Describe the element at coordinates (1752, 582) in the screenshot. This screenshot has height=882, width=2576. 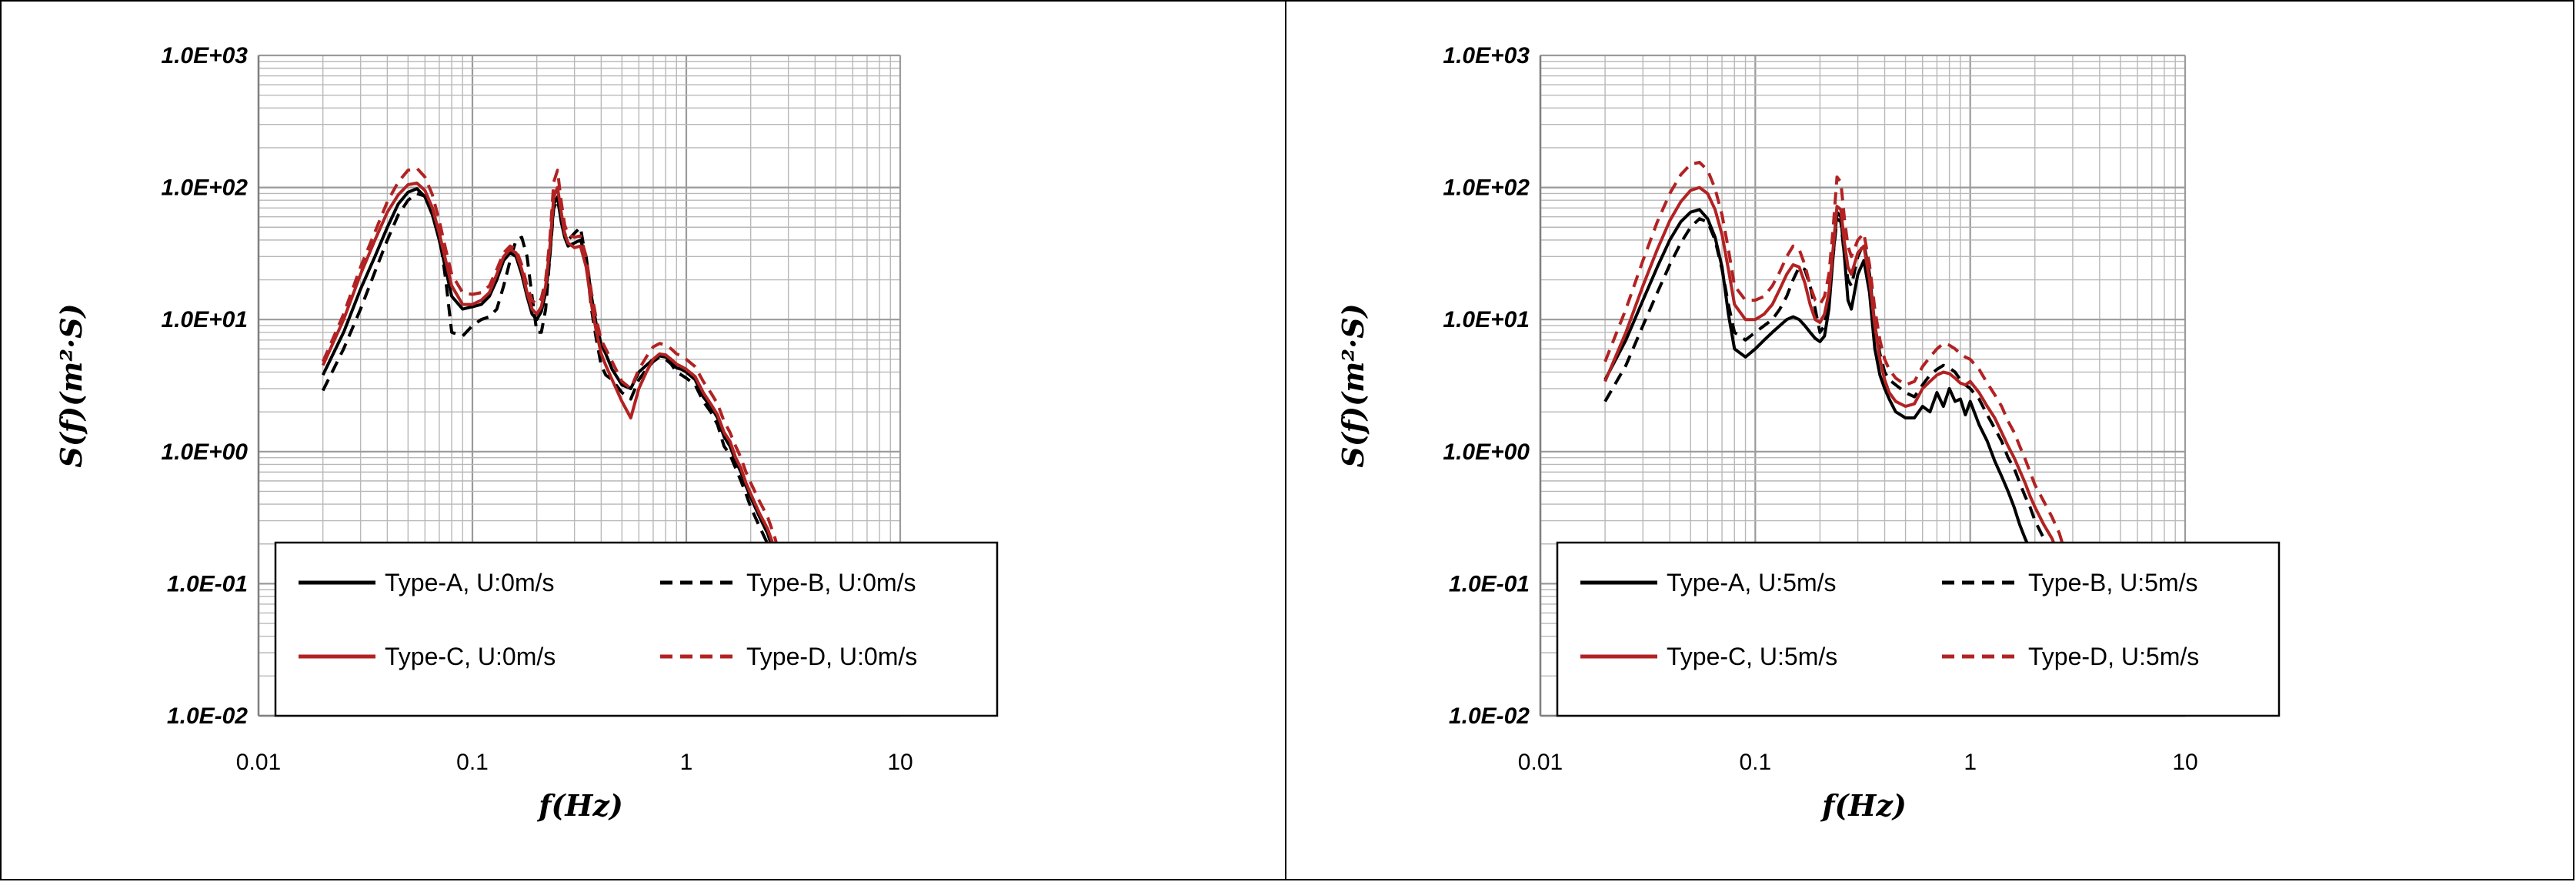
I see `legend-label: Type-A, U:5m/s` at that location.